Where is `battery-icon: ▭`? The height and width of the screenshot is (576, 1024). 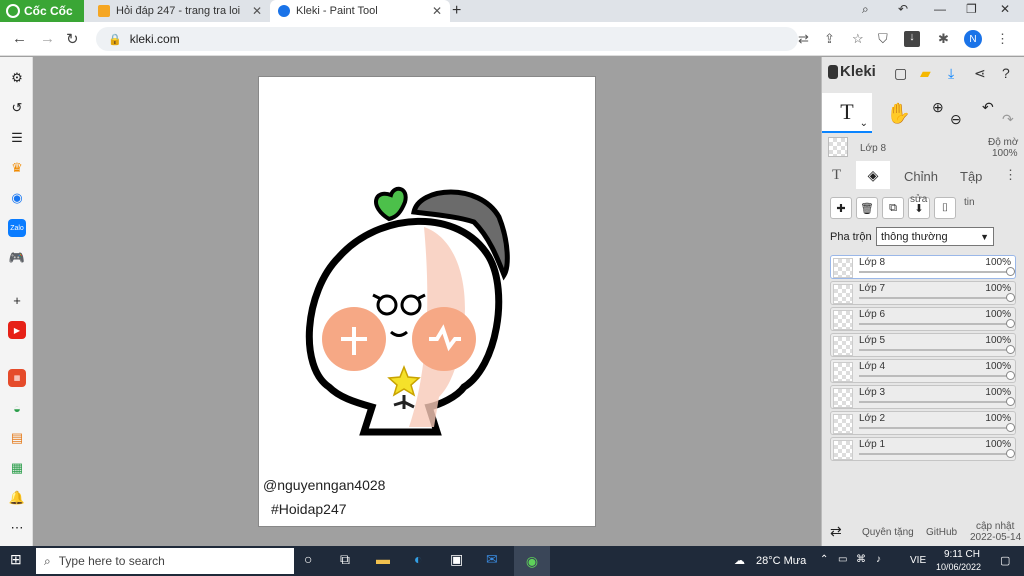 battery-icon: ▭ is located at coordinates (842, 559).